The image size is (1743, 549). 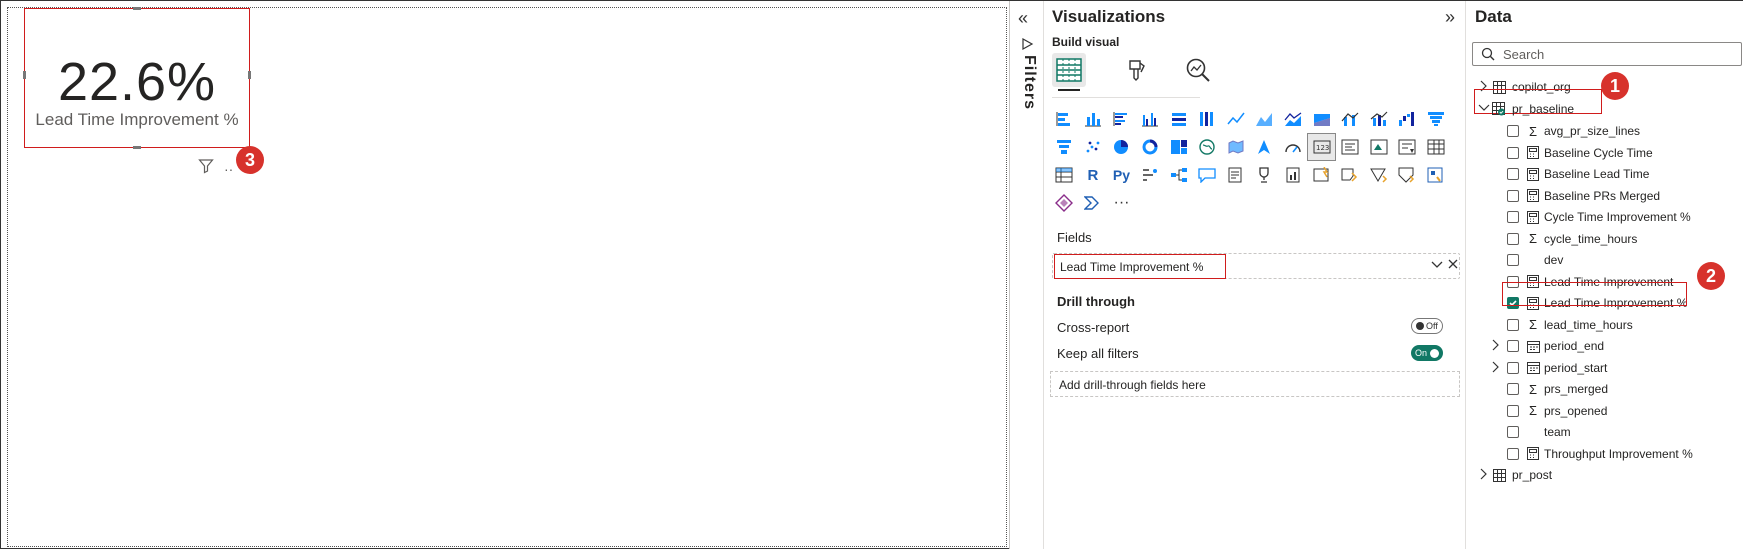 I want to click on double-chevron-left-icon: «, so click(x=1023, y=18).